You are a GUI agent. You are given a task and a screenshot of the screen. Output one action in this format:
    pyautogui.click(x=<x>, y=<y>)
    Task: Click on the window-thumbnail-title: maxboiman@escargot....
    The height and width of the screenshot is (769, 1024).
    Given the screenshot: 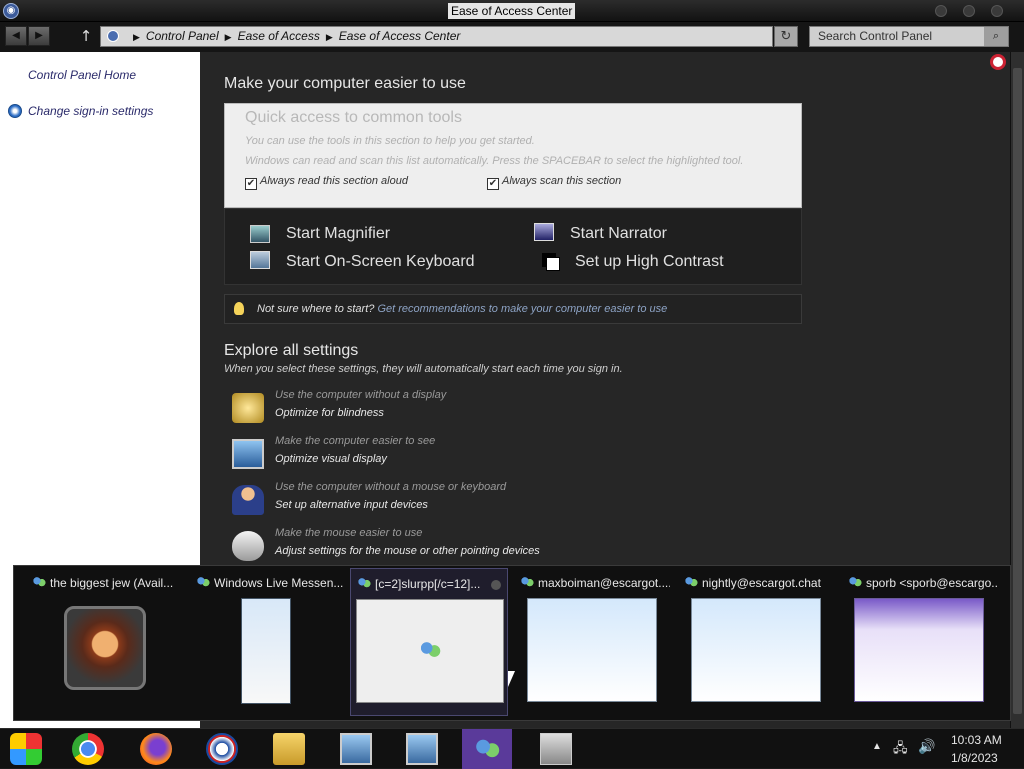 What is the action you would take?
    pyautogui.click(x=604, y=583)
    